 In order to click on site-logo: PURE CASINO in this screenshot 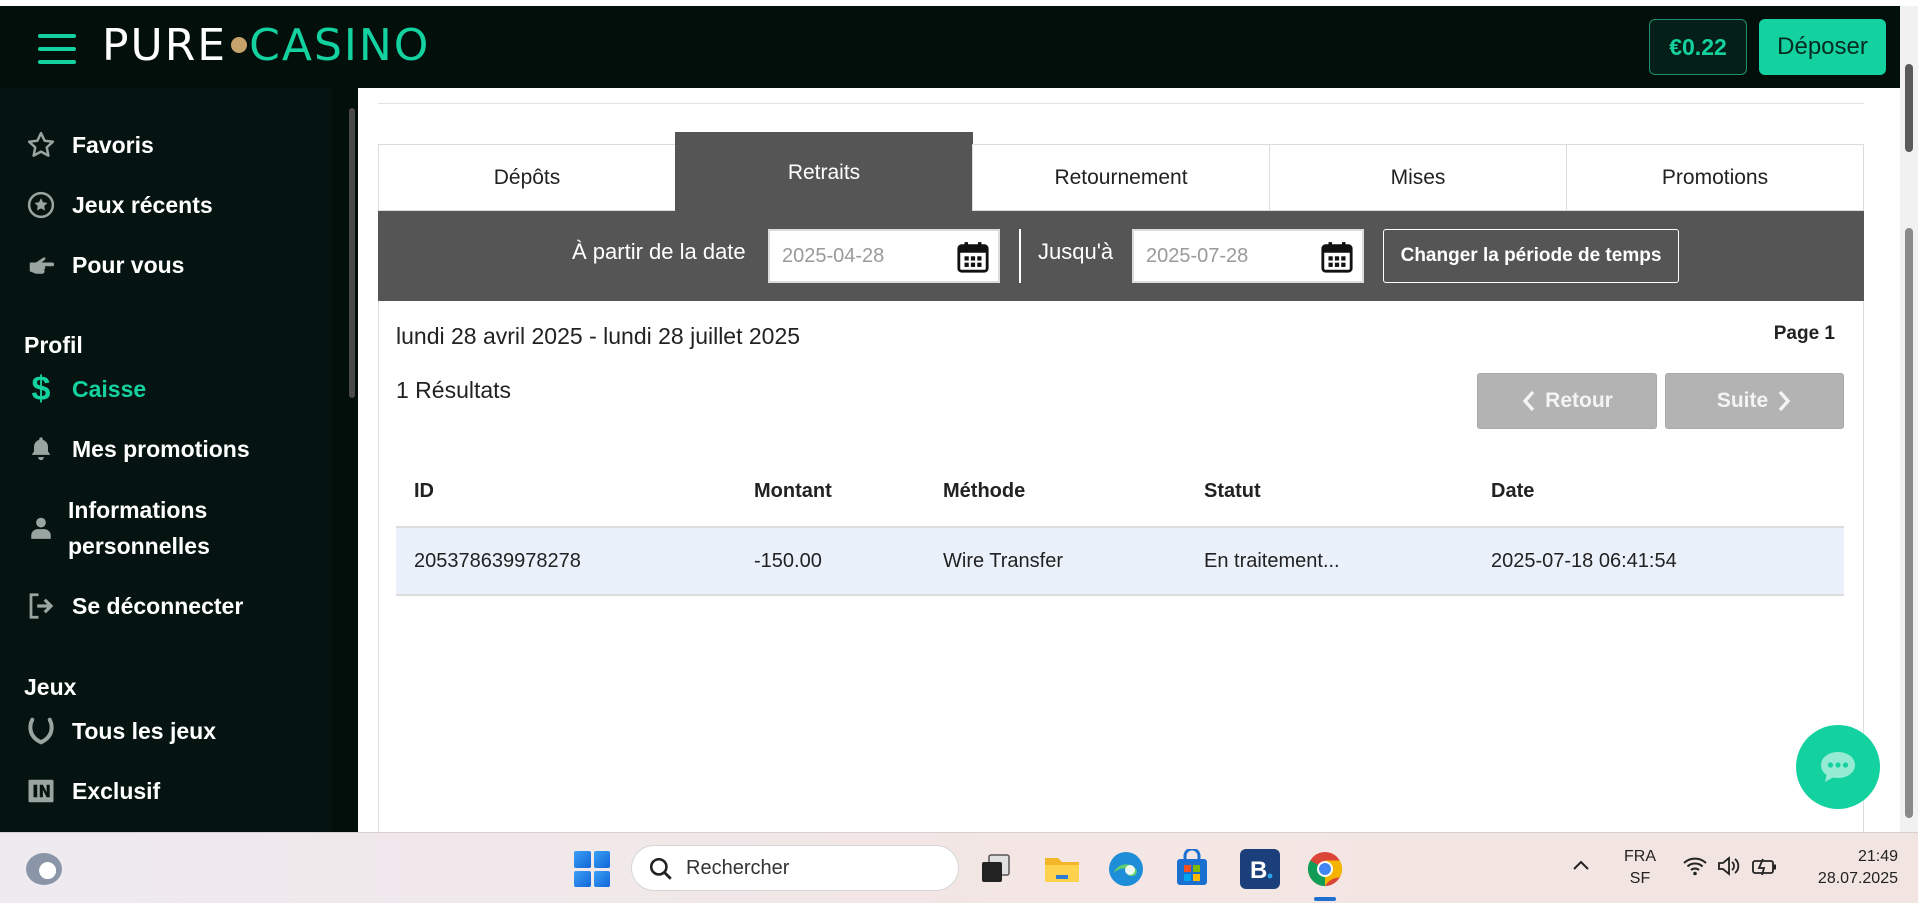, I will do `click(266, 45)`.